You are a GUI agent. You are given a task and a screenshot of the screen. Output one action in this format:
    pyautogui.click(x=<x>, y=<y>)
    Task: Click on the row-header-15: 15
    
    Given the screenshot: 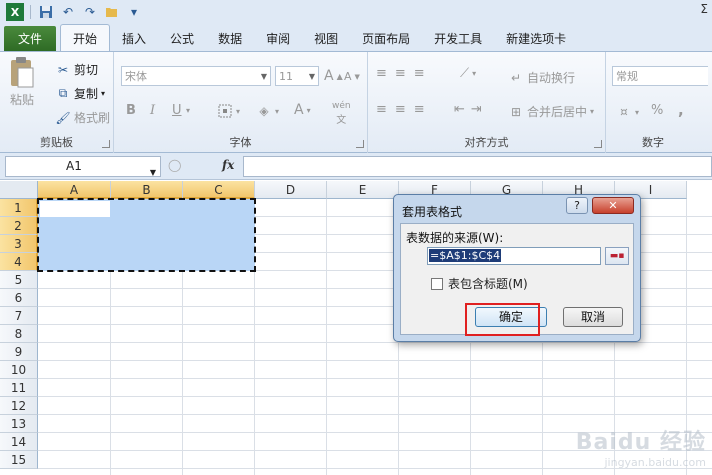 What is the action you would take?
    pyautogui.click(x=19, y=460)
    